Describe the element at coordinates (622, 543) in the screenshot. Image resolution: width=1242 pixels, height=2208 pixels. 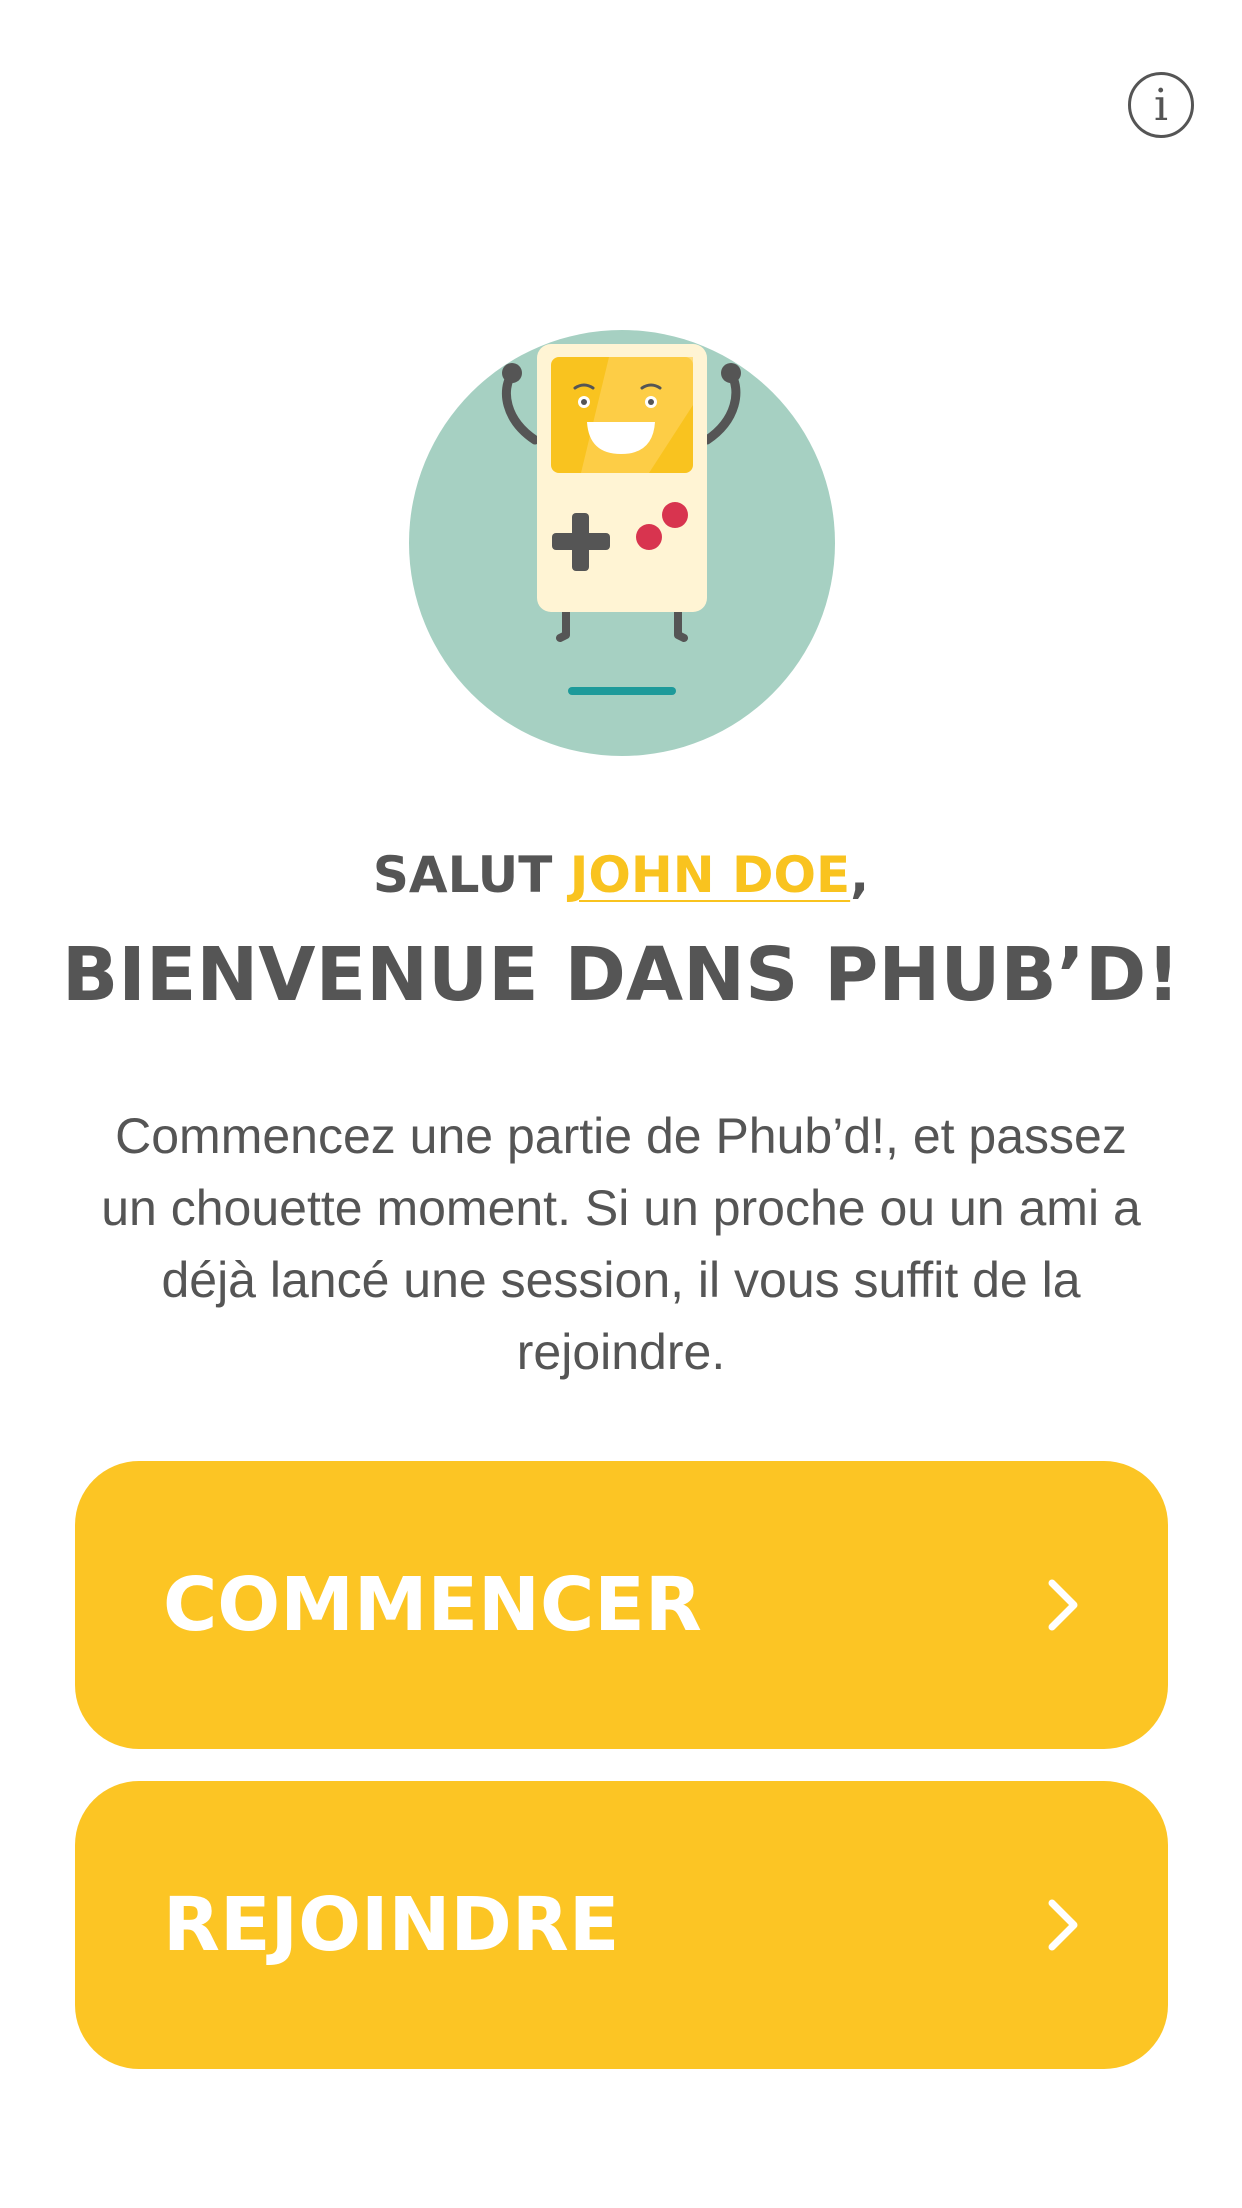
I see `mascot-illustration` at that location.